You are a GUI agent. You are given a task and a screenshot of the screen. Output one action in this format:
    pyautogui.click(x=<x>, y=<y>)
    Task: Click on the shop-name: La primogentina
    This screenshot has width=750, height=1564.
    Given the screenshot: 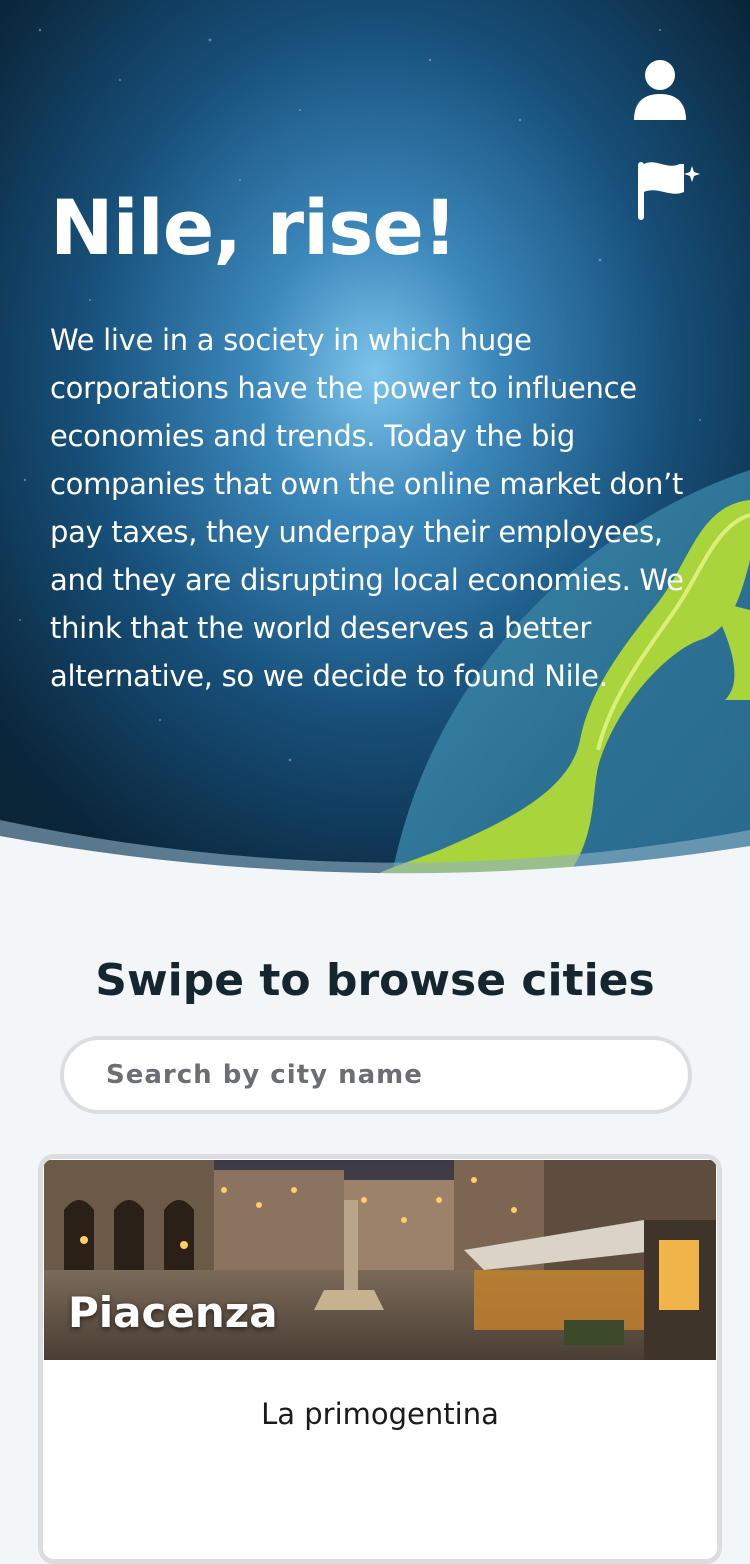 What is the action you would take?
    pyautogui.click(x=380, y=1414)
    